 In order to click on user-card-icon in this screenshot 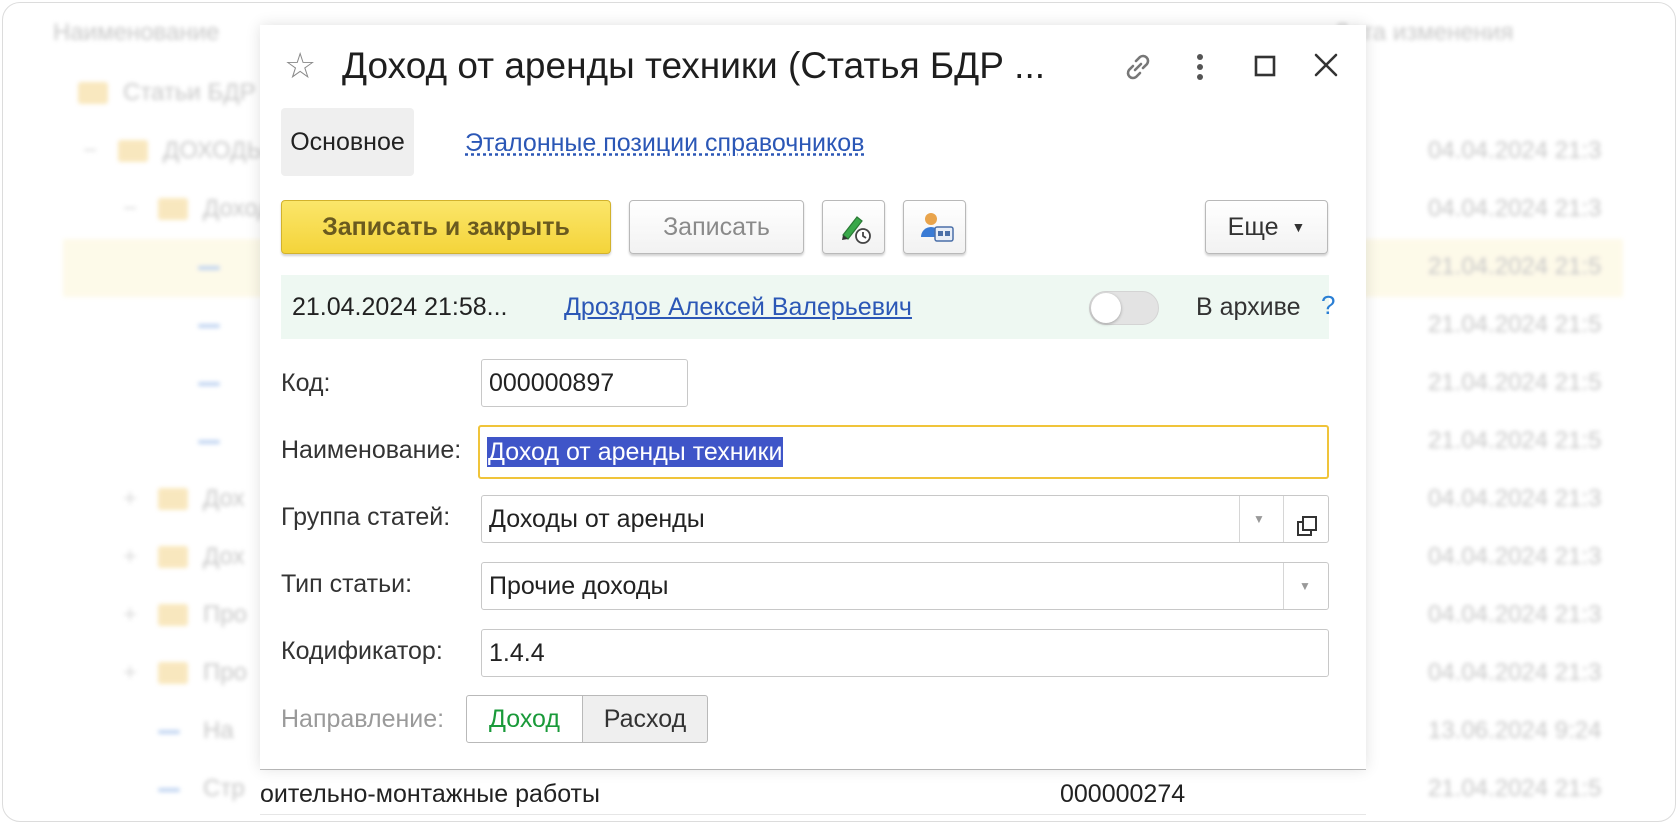, I will do `click(936, 230)`.